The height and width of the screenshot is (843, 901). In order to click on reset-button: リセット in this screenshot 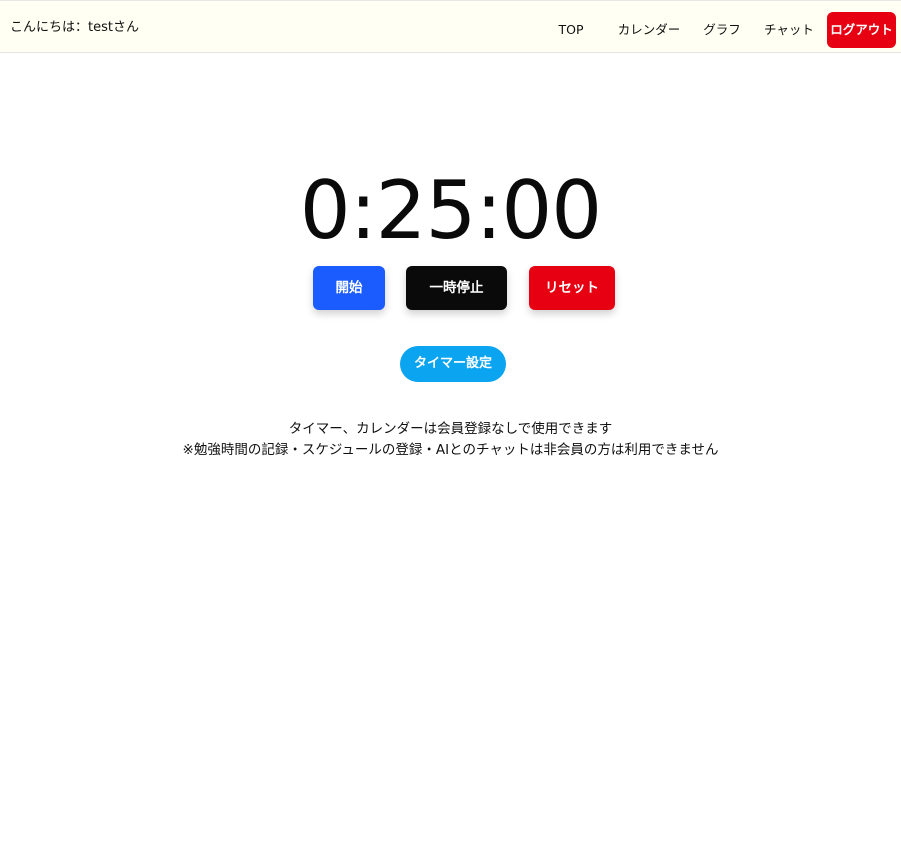, I will do `click(572, 288)`.